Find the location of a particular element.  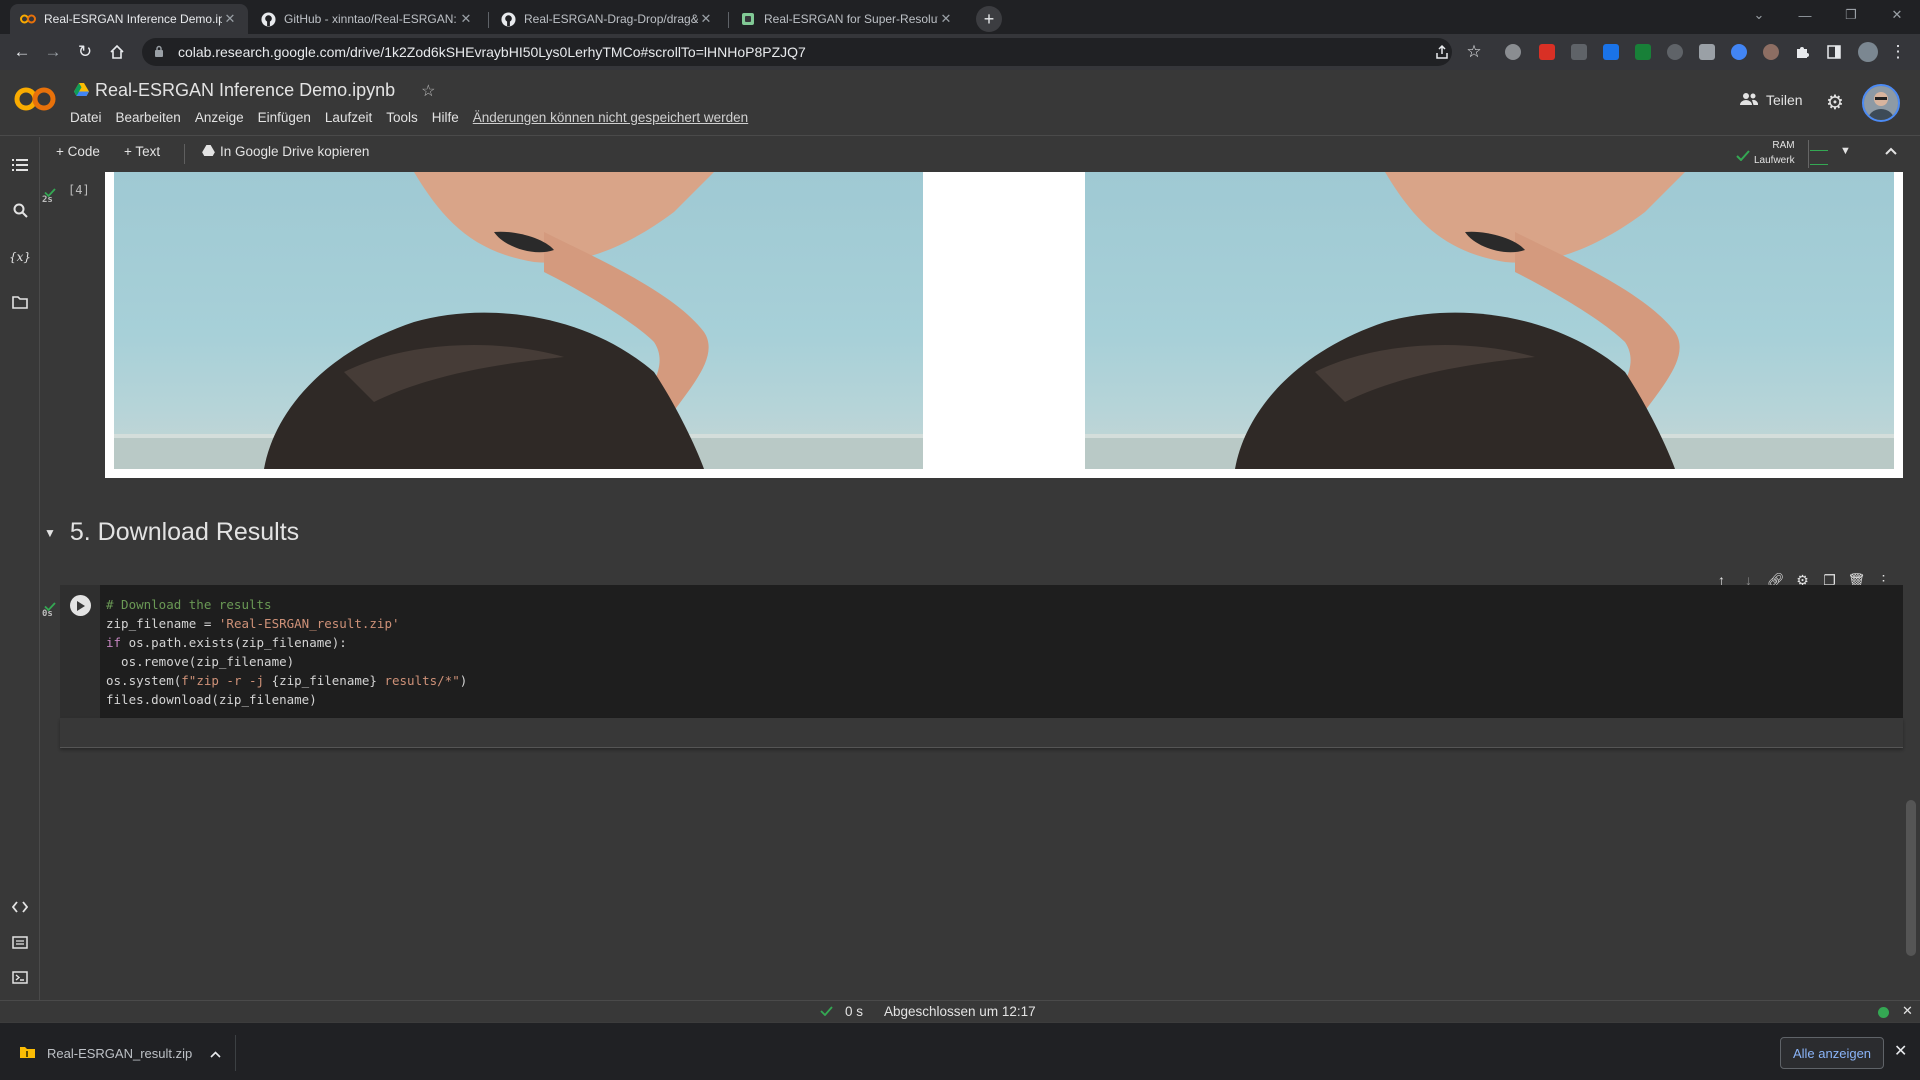

side-panel-icon is located at coordinates (1834, 52).